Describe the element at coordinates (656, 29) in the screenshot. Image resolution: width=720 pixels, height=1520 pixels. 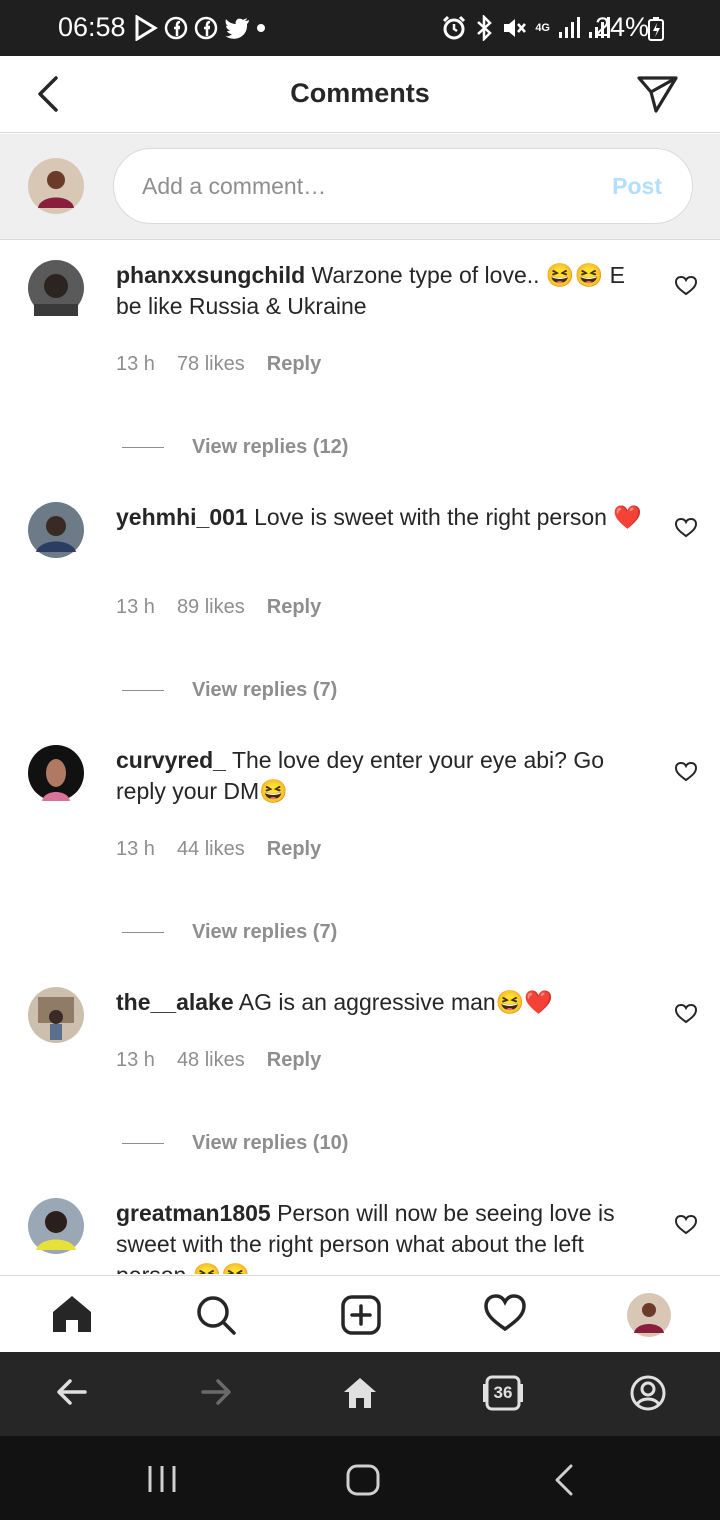
I see `battery-charging-icon` at that location.